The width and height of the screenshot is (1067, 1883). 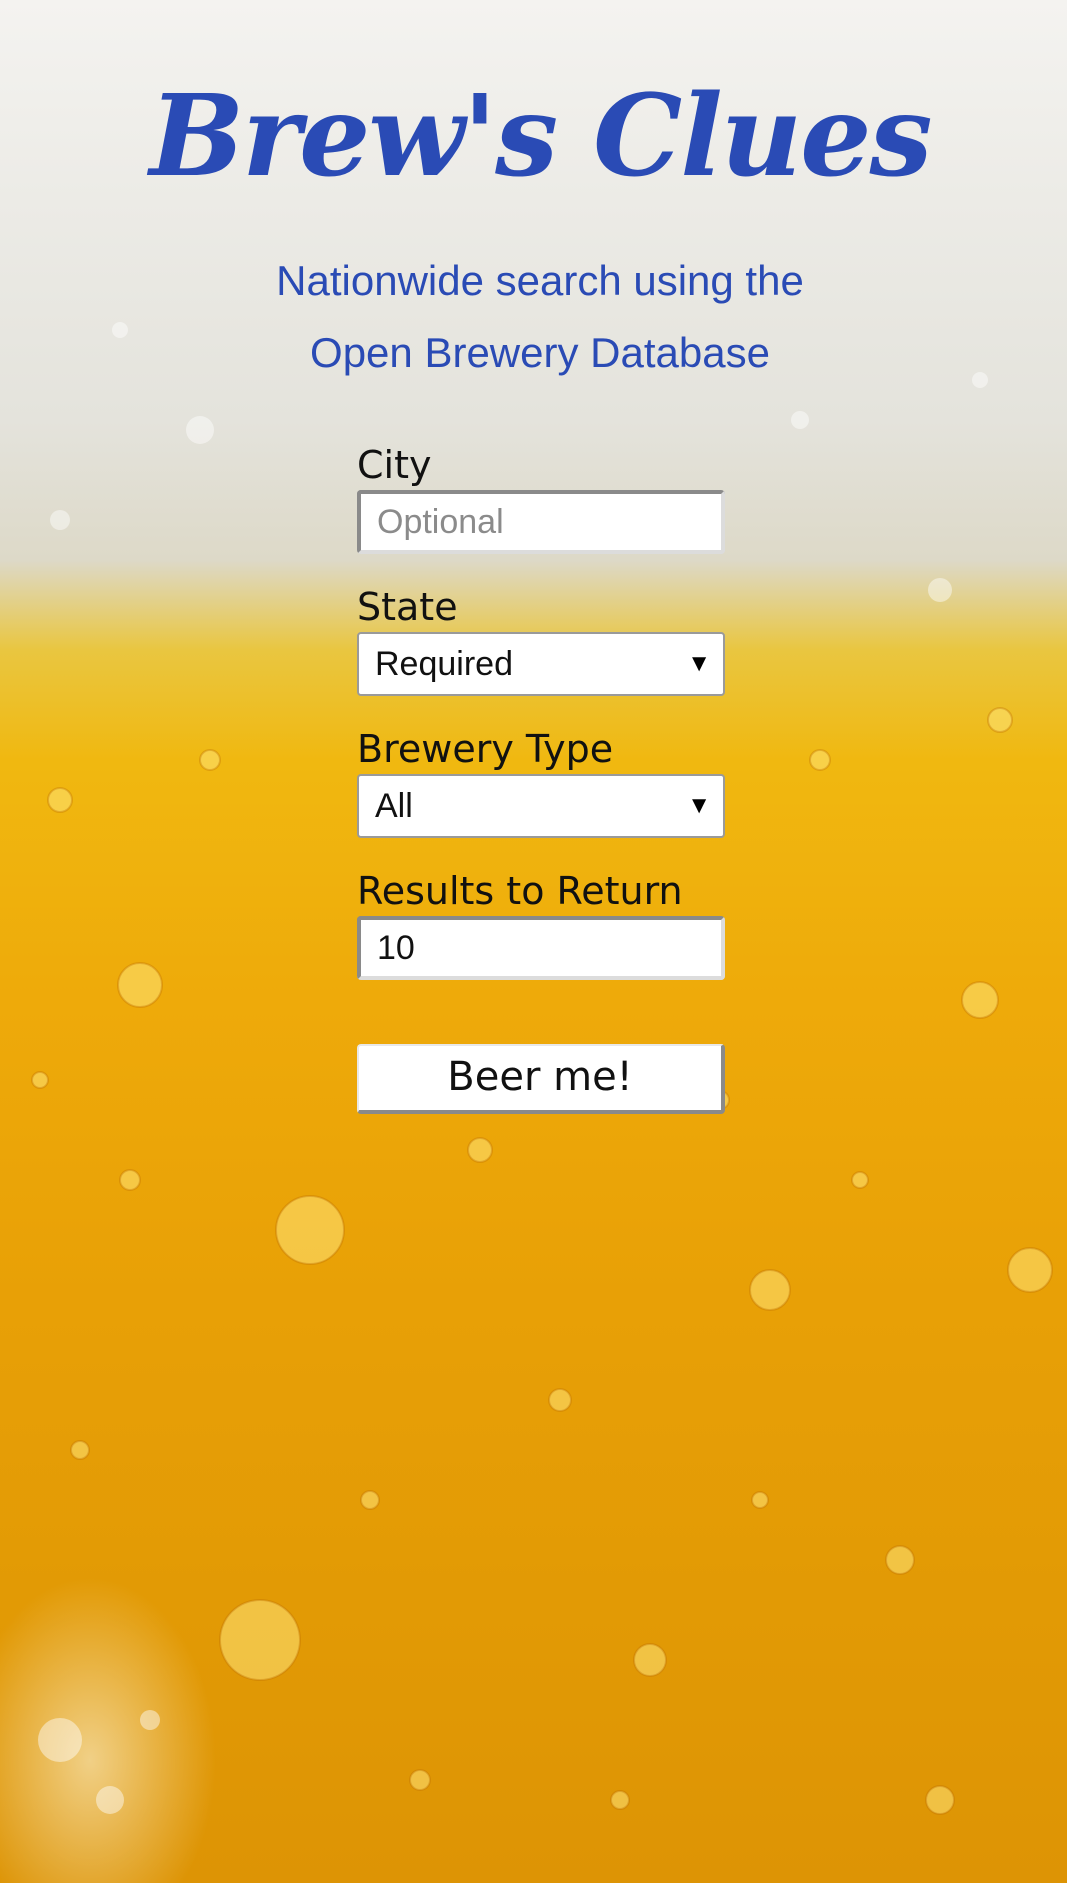 I want to click on city-placeholder: Optional, so click(x=440, y=522).